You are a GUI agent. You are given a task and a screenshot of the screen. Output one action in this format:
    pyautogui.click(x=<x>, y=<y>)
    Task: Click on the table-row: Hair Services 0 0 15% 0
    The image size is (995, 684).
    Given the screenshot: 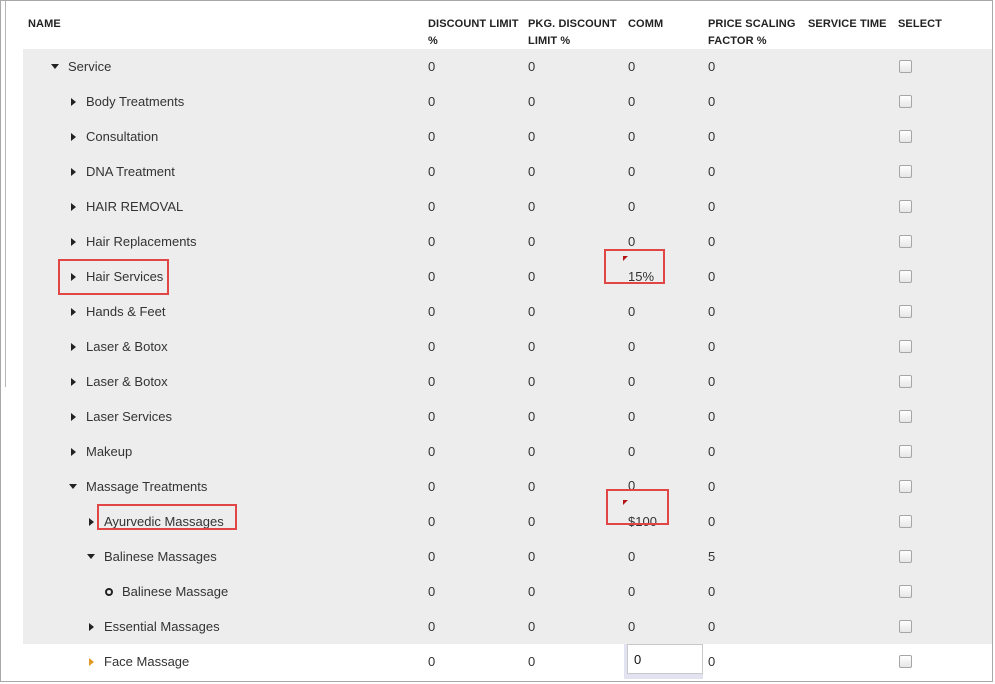 What is the action you would take?
    pyautogui.click(x=507, y=272)
    